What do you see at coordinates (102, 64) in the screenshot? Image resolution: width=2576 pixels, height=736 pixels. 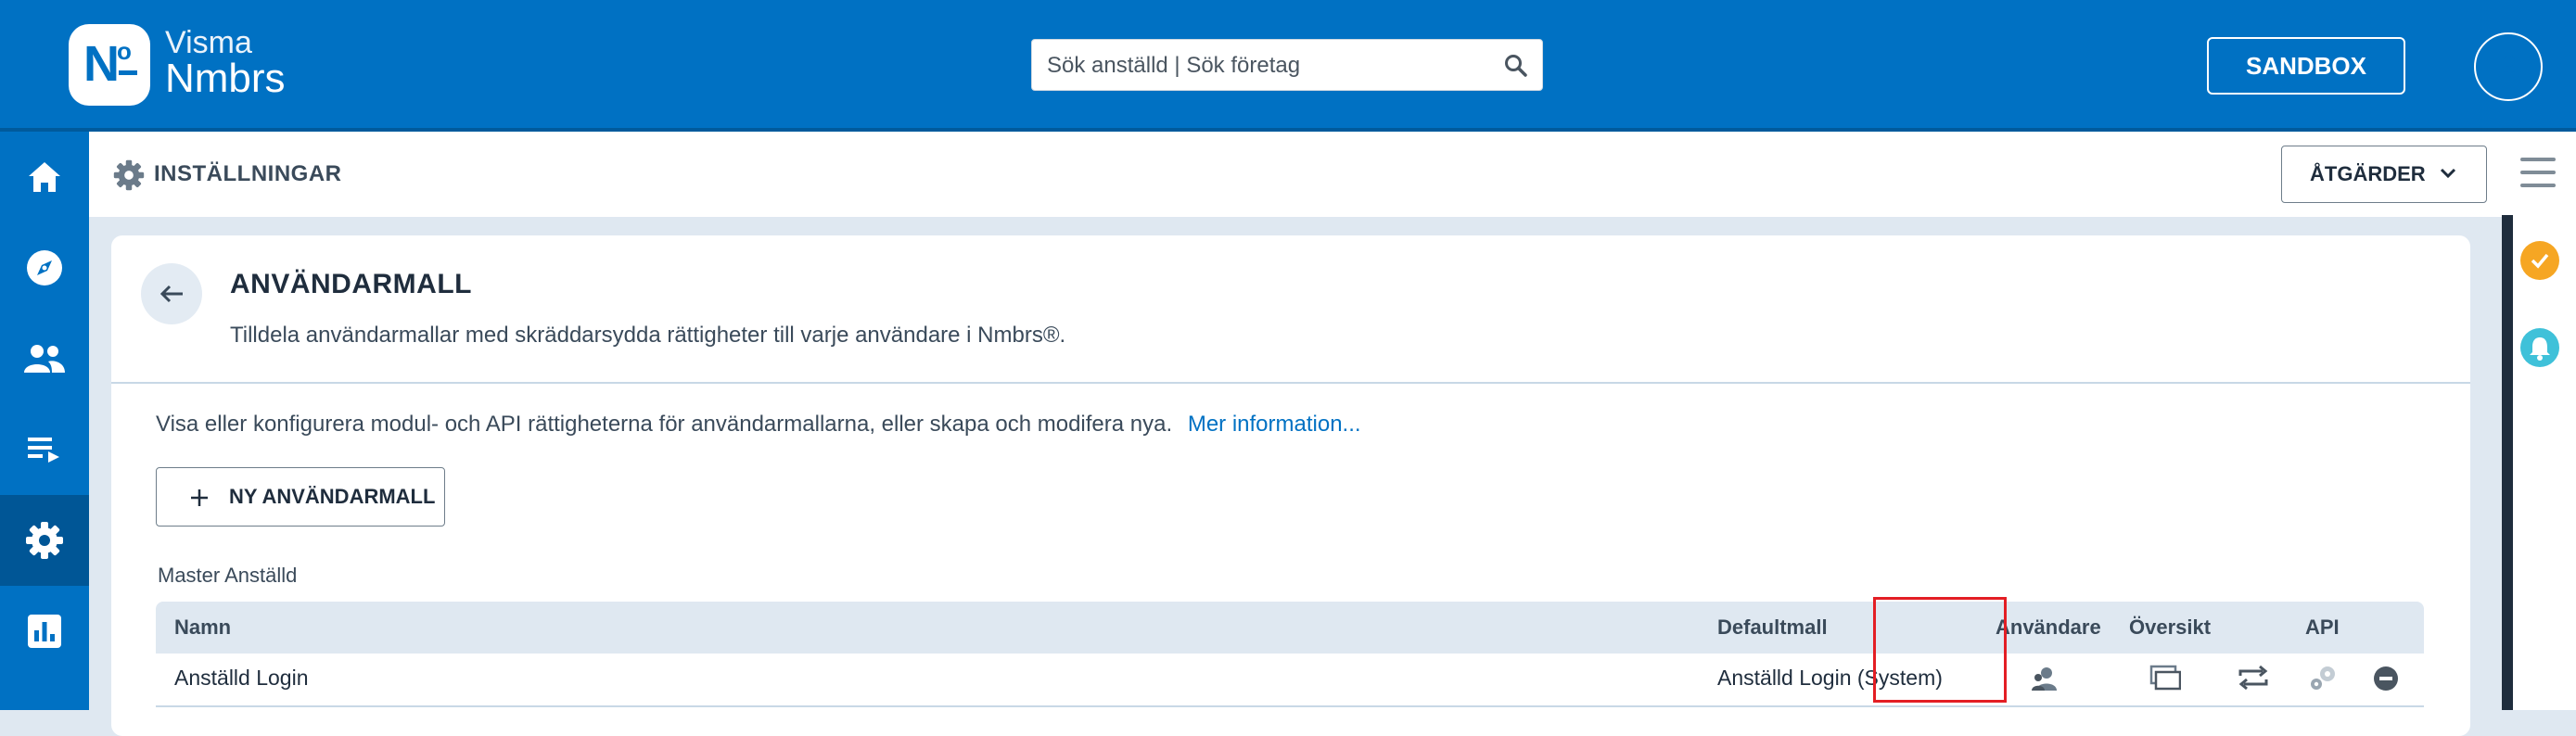 I see `logo-mark: N` at bounding box center [102, 64].